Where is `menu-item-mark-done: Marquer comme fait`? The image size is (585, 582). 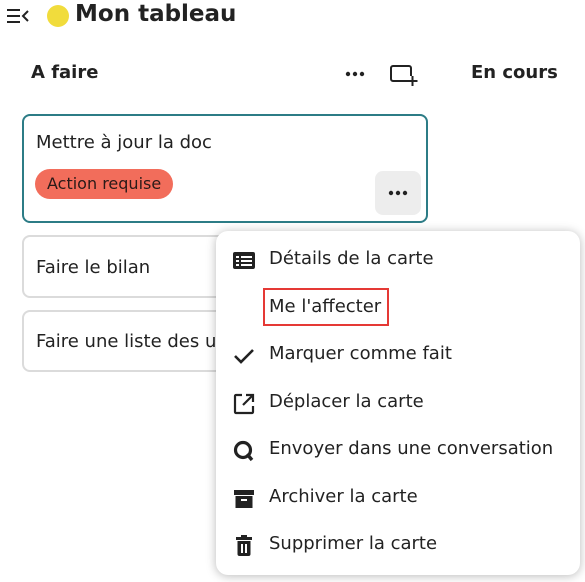 menu-item-mark-done: Marquer comme fait is located at coordinates (398, 355).